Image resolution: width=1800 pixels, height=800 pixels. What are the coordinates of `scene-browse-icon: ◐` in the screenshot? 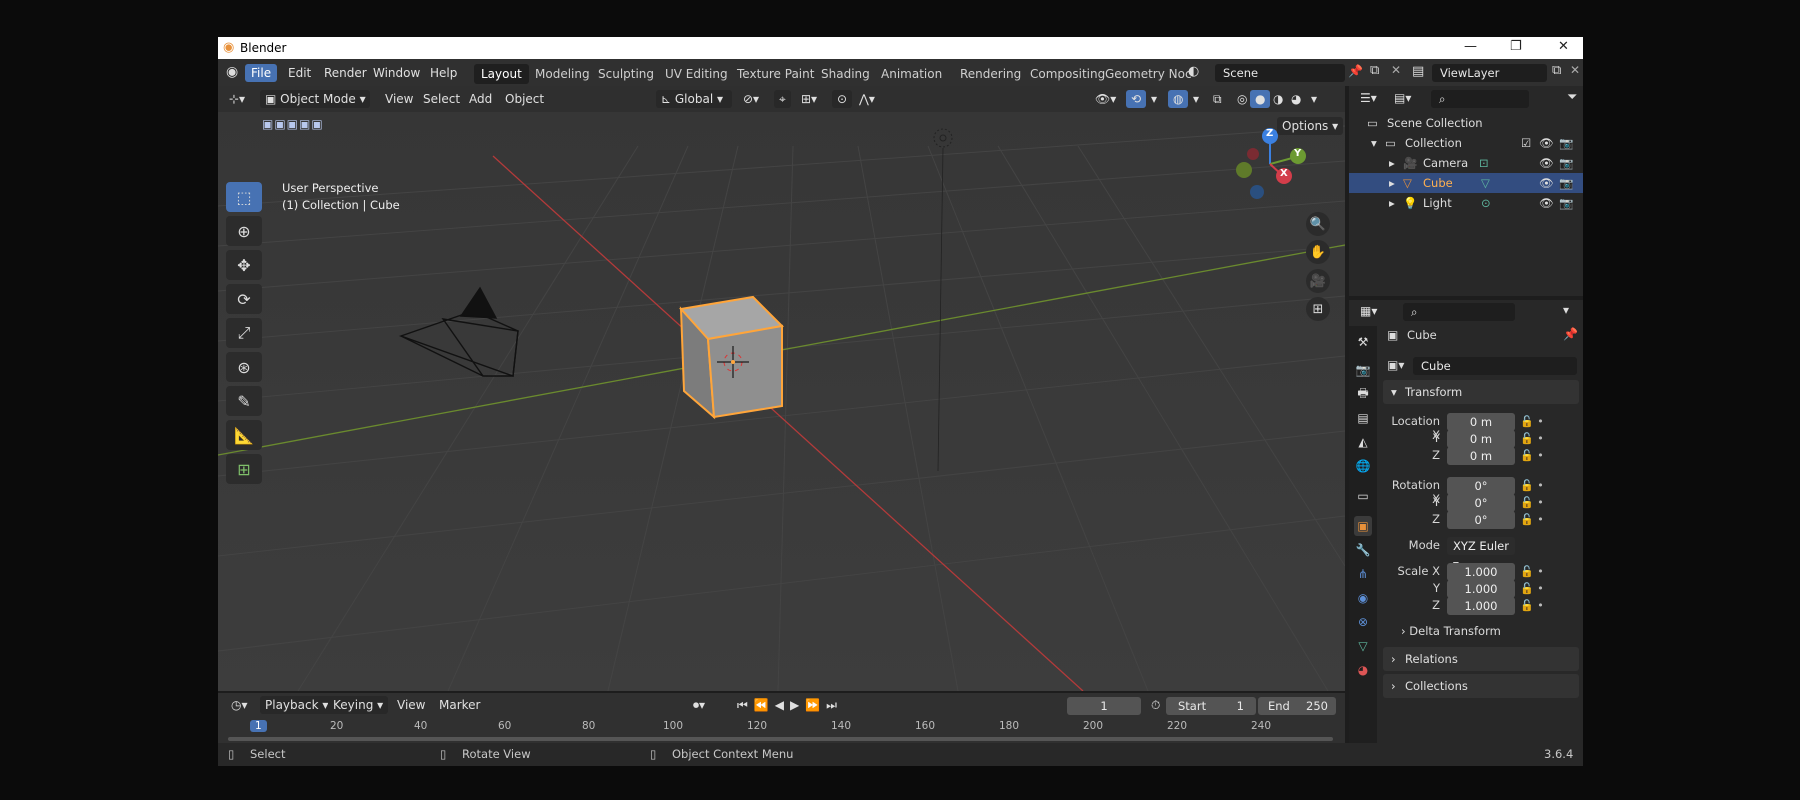 It's located at (1193, 71).